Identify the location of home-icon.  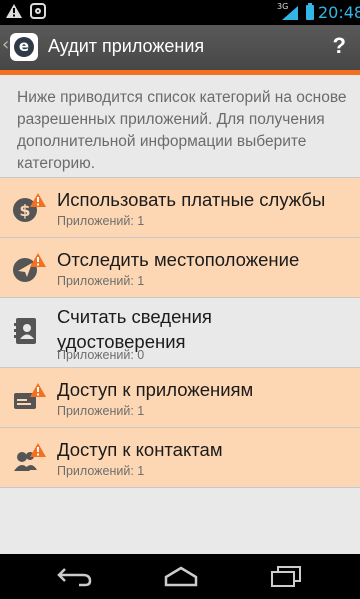
(181, 576).